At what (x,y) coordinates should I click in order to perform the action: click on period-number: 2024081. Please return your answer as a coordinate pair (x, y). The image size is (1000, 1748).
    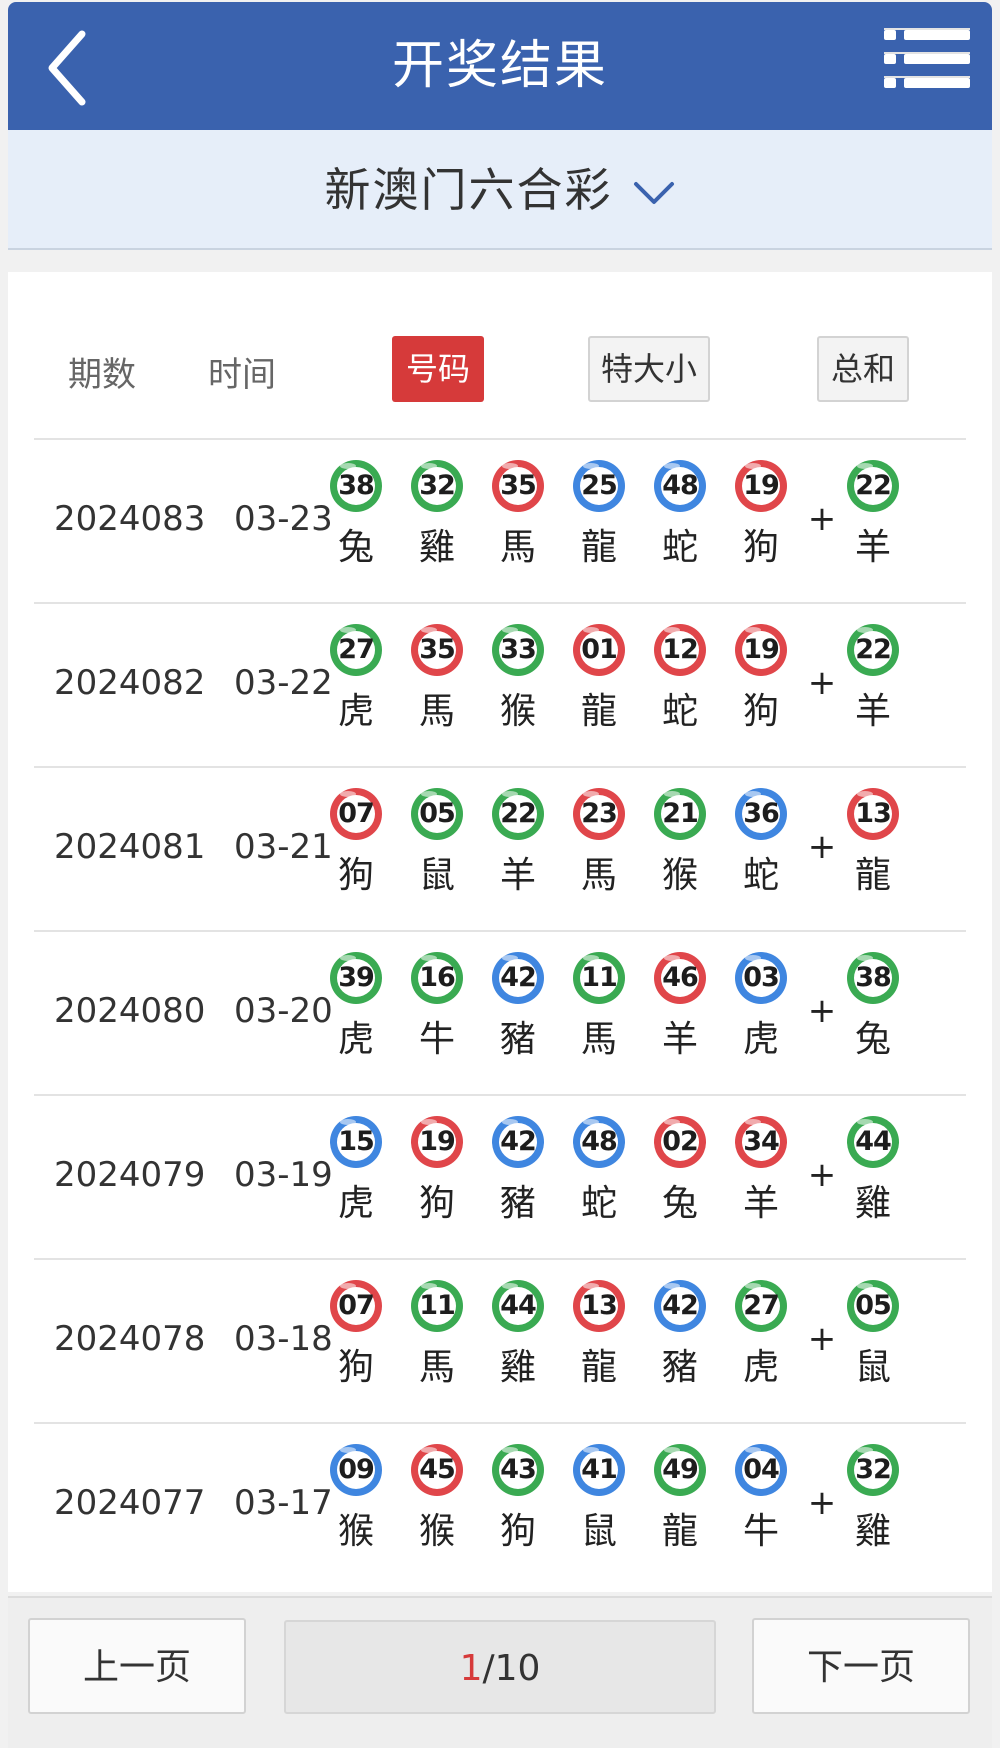
    Looking at the image, I should click on (130, 847).